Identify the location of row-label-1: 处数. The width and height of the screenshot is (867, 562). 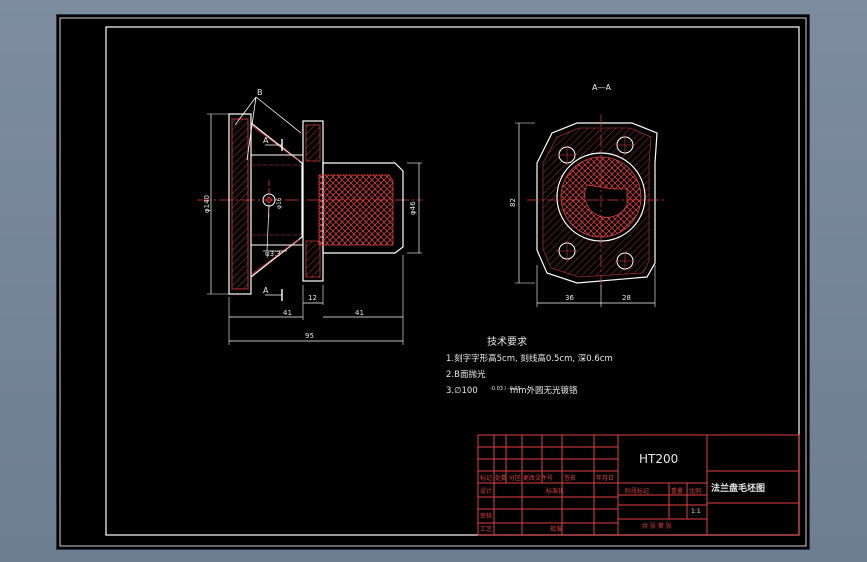
(501, 478).